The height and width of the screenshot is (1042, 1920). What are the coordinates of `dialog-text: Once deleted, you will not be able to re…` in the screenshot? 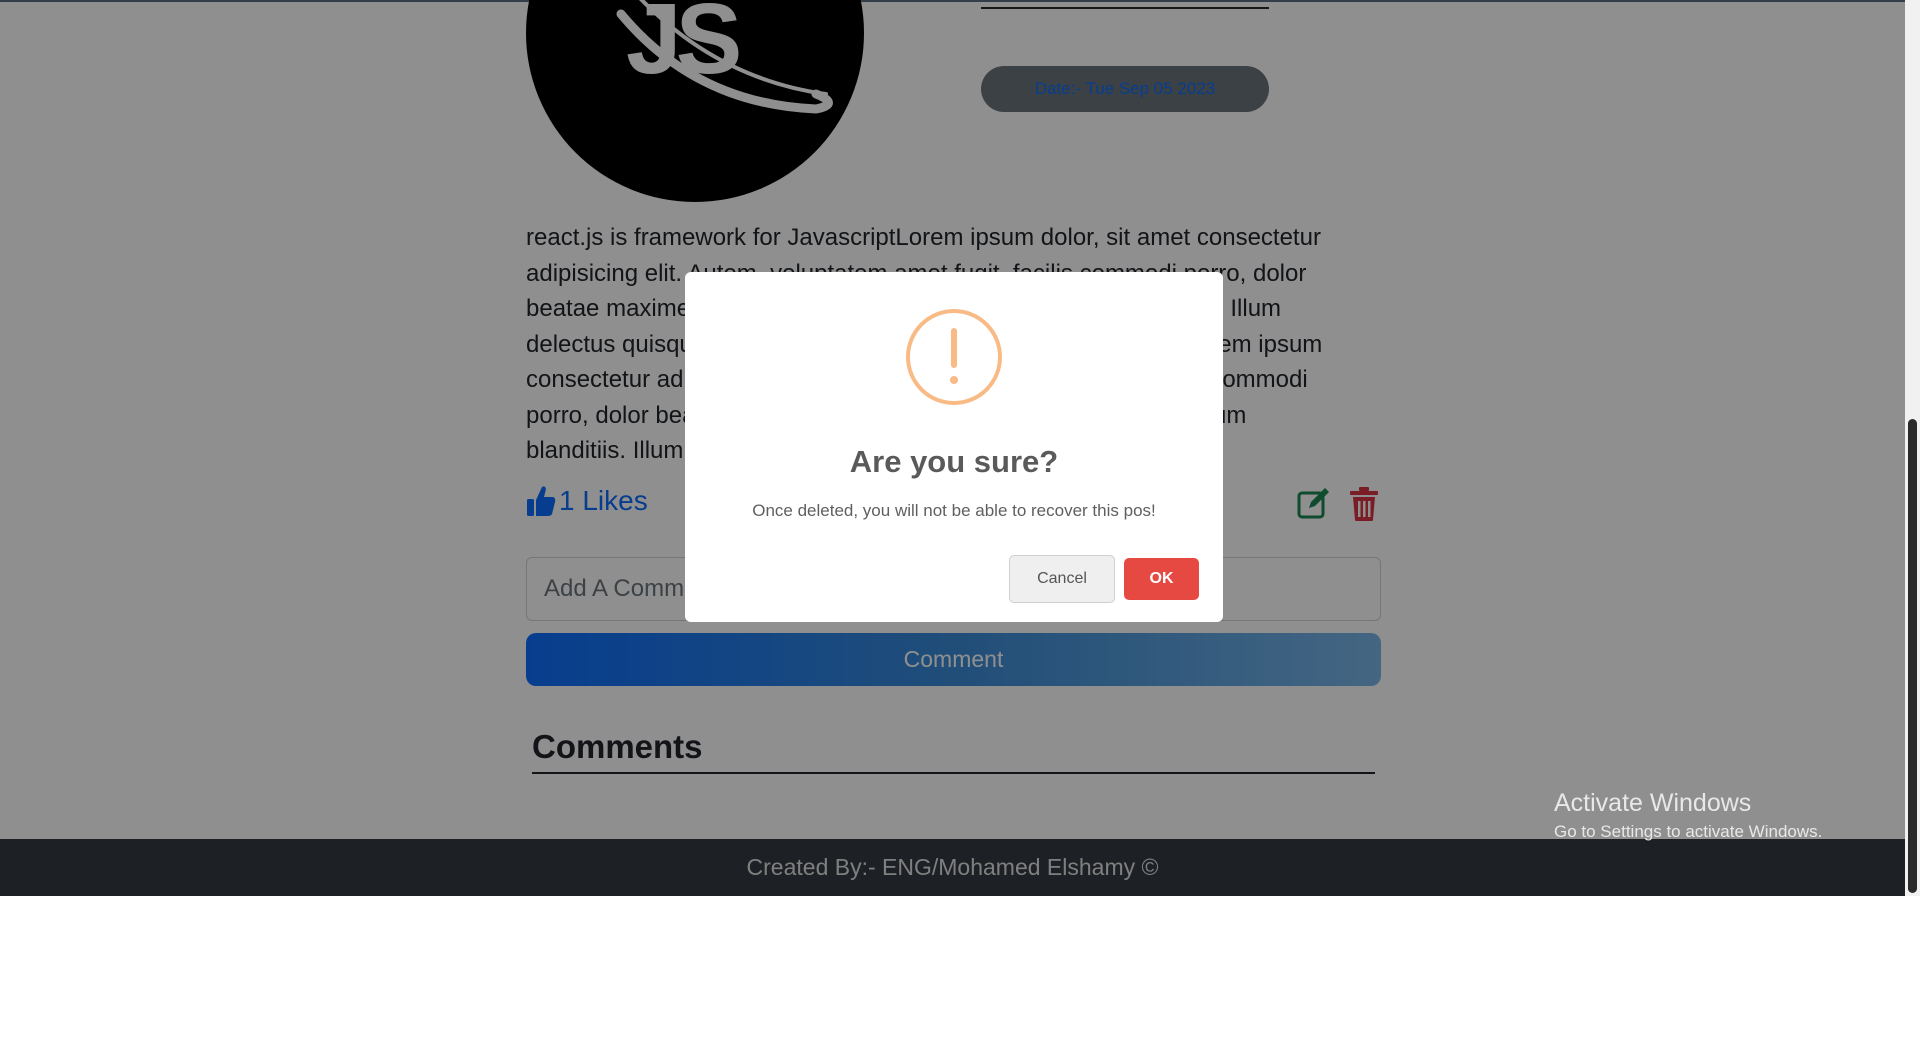 It's located at (954, 510).